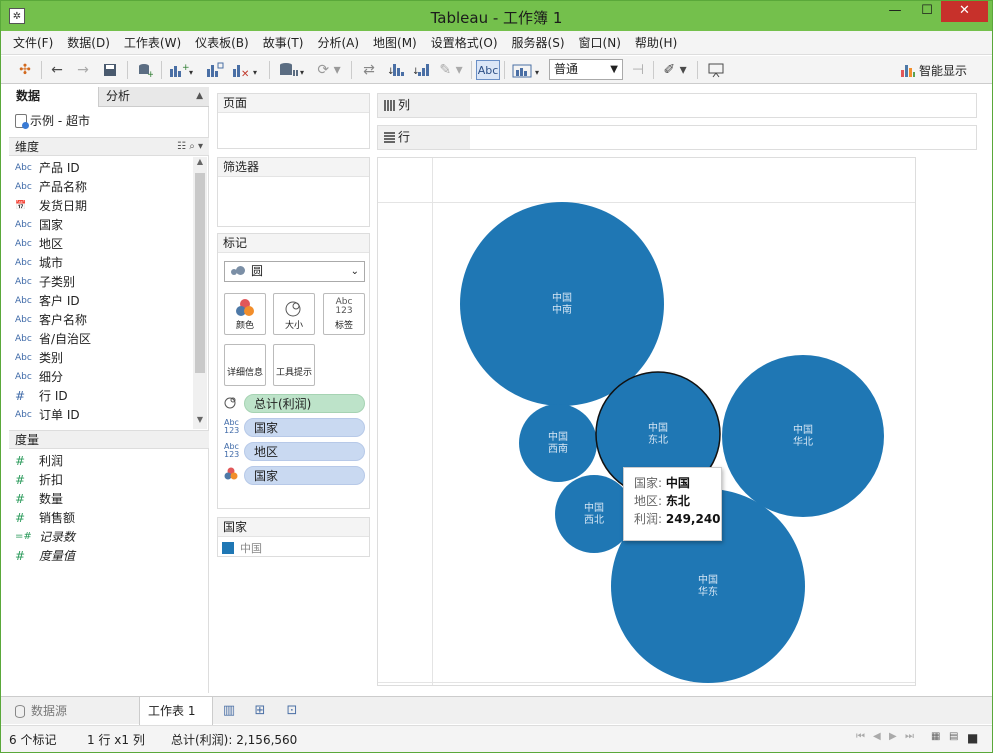 The height and width of the screenshot is (753, 993). Describe the element at coordinates (245, 314) in the screenshot. I see `color-button: 颜色` at that location.